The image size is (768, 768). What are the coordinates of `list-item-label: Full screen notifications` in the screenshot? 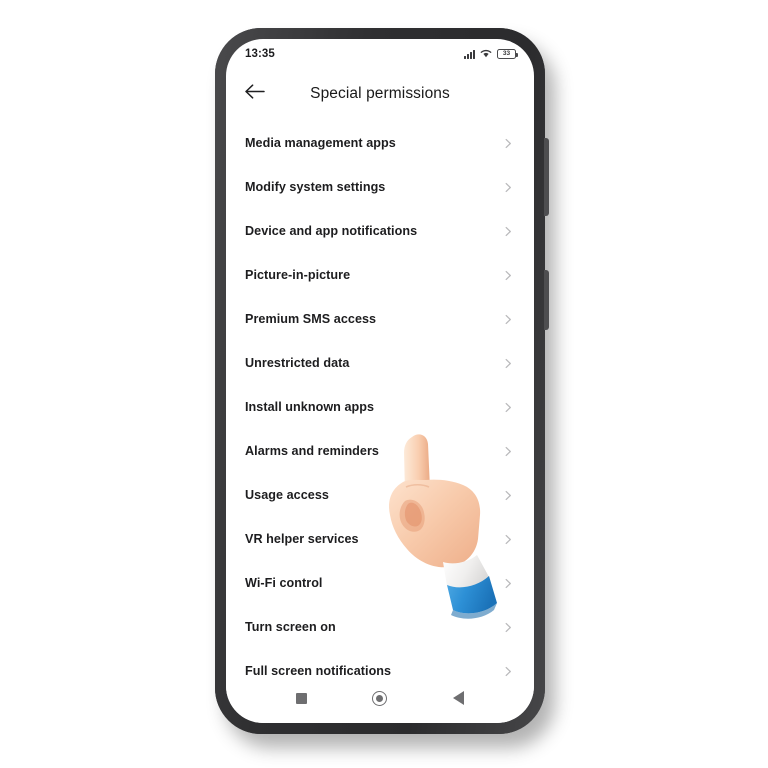 It's located at (318, 671).